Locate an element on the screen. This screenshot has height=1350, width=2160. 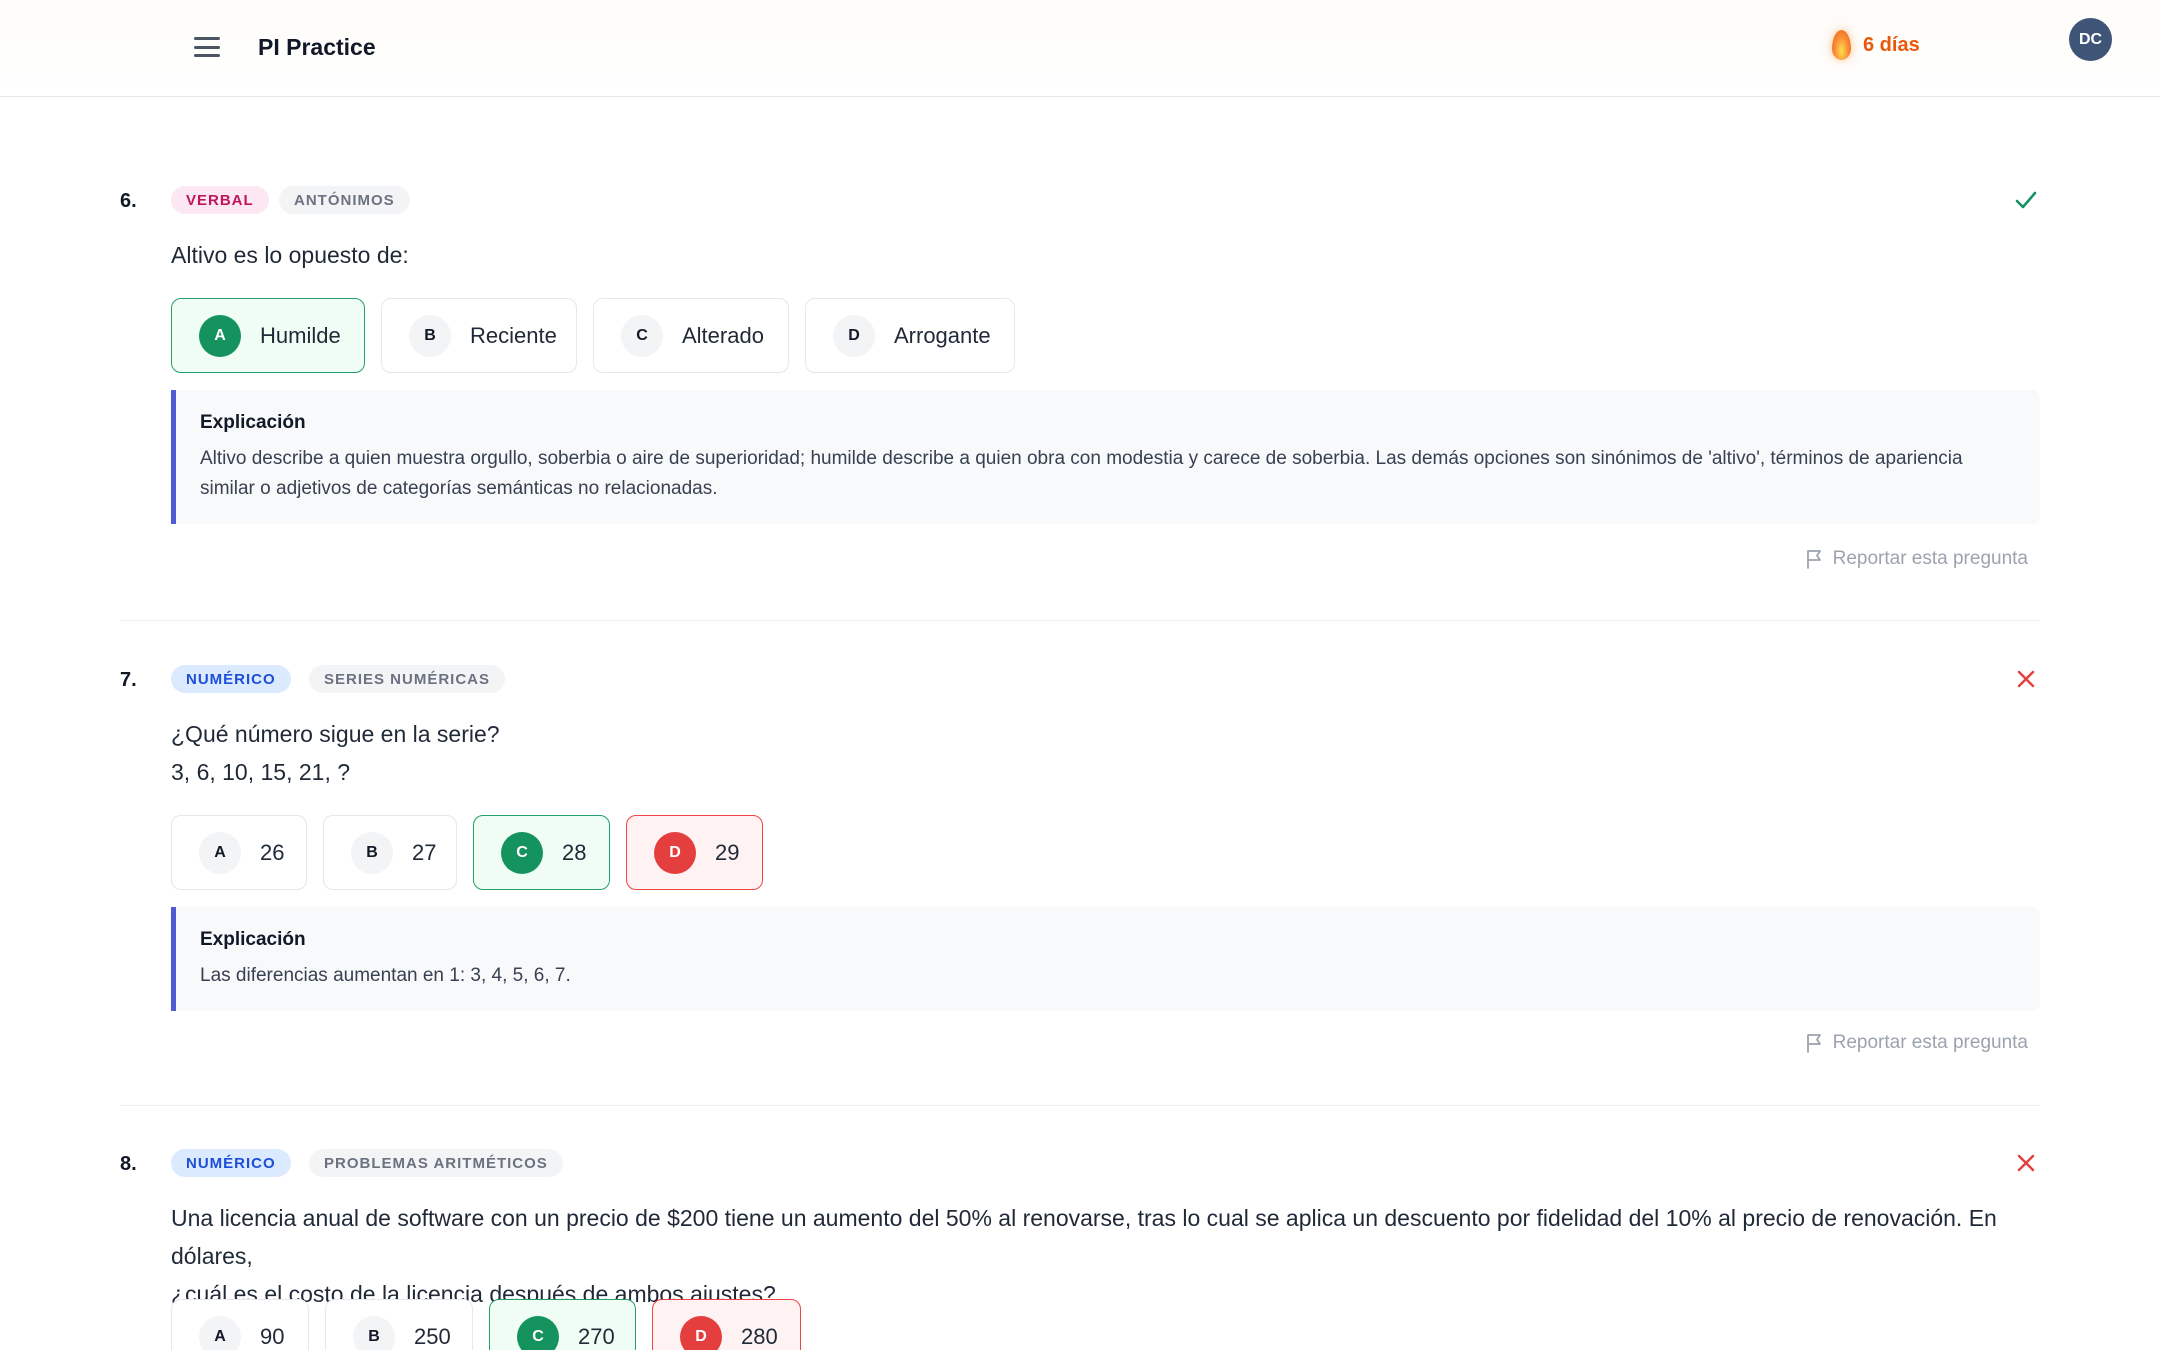
question-text: Altivo es lo opuesto de: is located at coordinates (290, 255).